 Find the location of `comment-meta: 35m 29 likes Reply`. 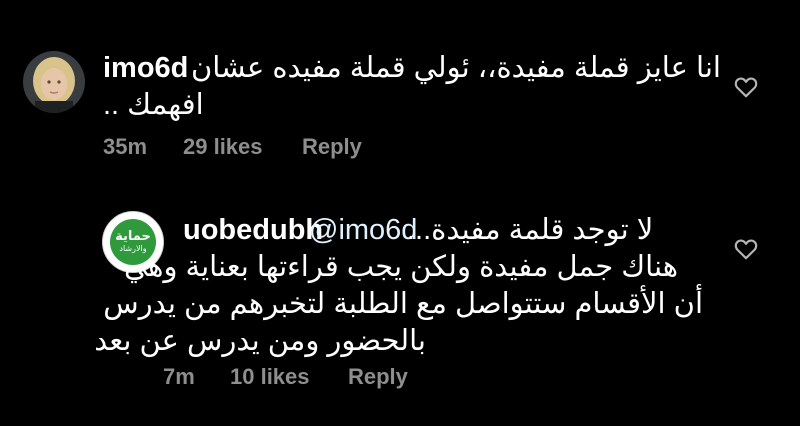

comment-meta: 35m 29 likes Reply is located at coordinates (303, 147).